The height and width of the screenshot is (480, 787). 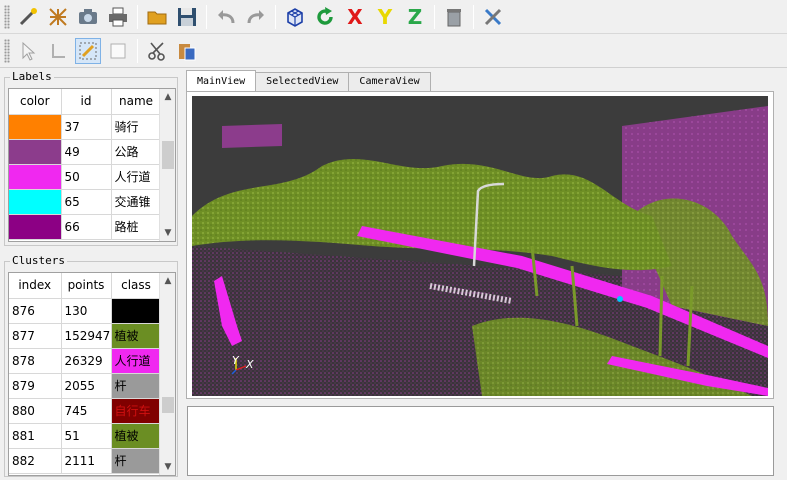 What do you see at coordinates (136, 361) in the screenshot?
I see `cluster-class: 人行道` at bounding box center [136, 361].